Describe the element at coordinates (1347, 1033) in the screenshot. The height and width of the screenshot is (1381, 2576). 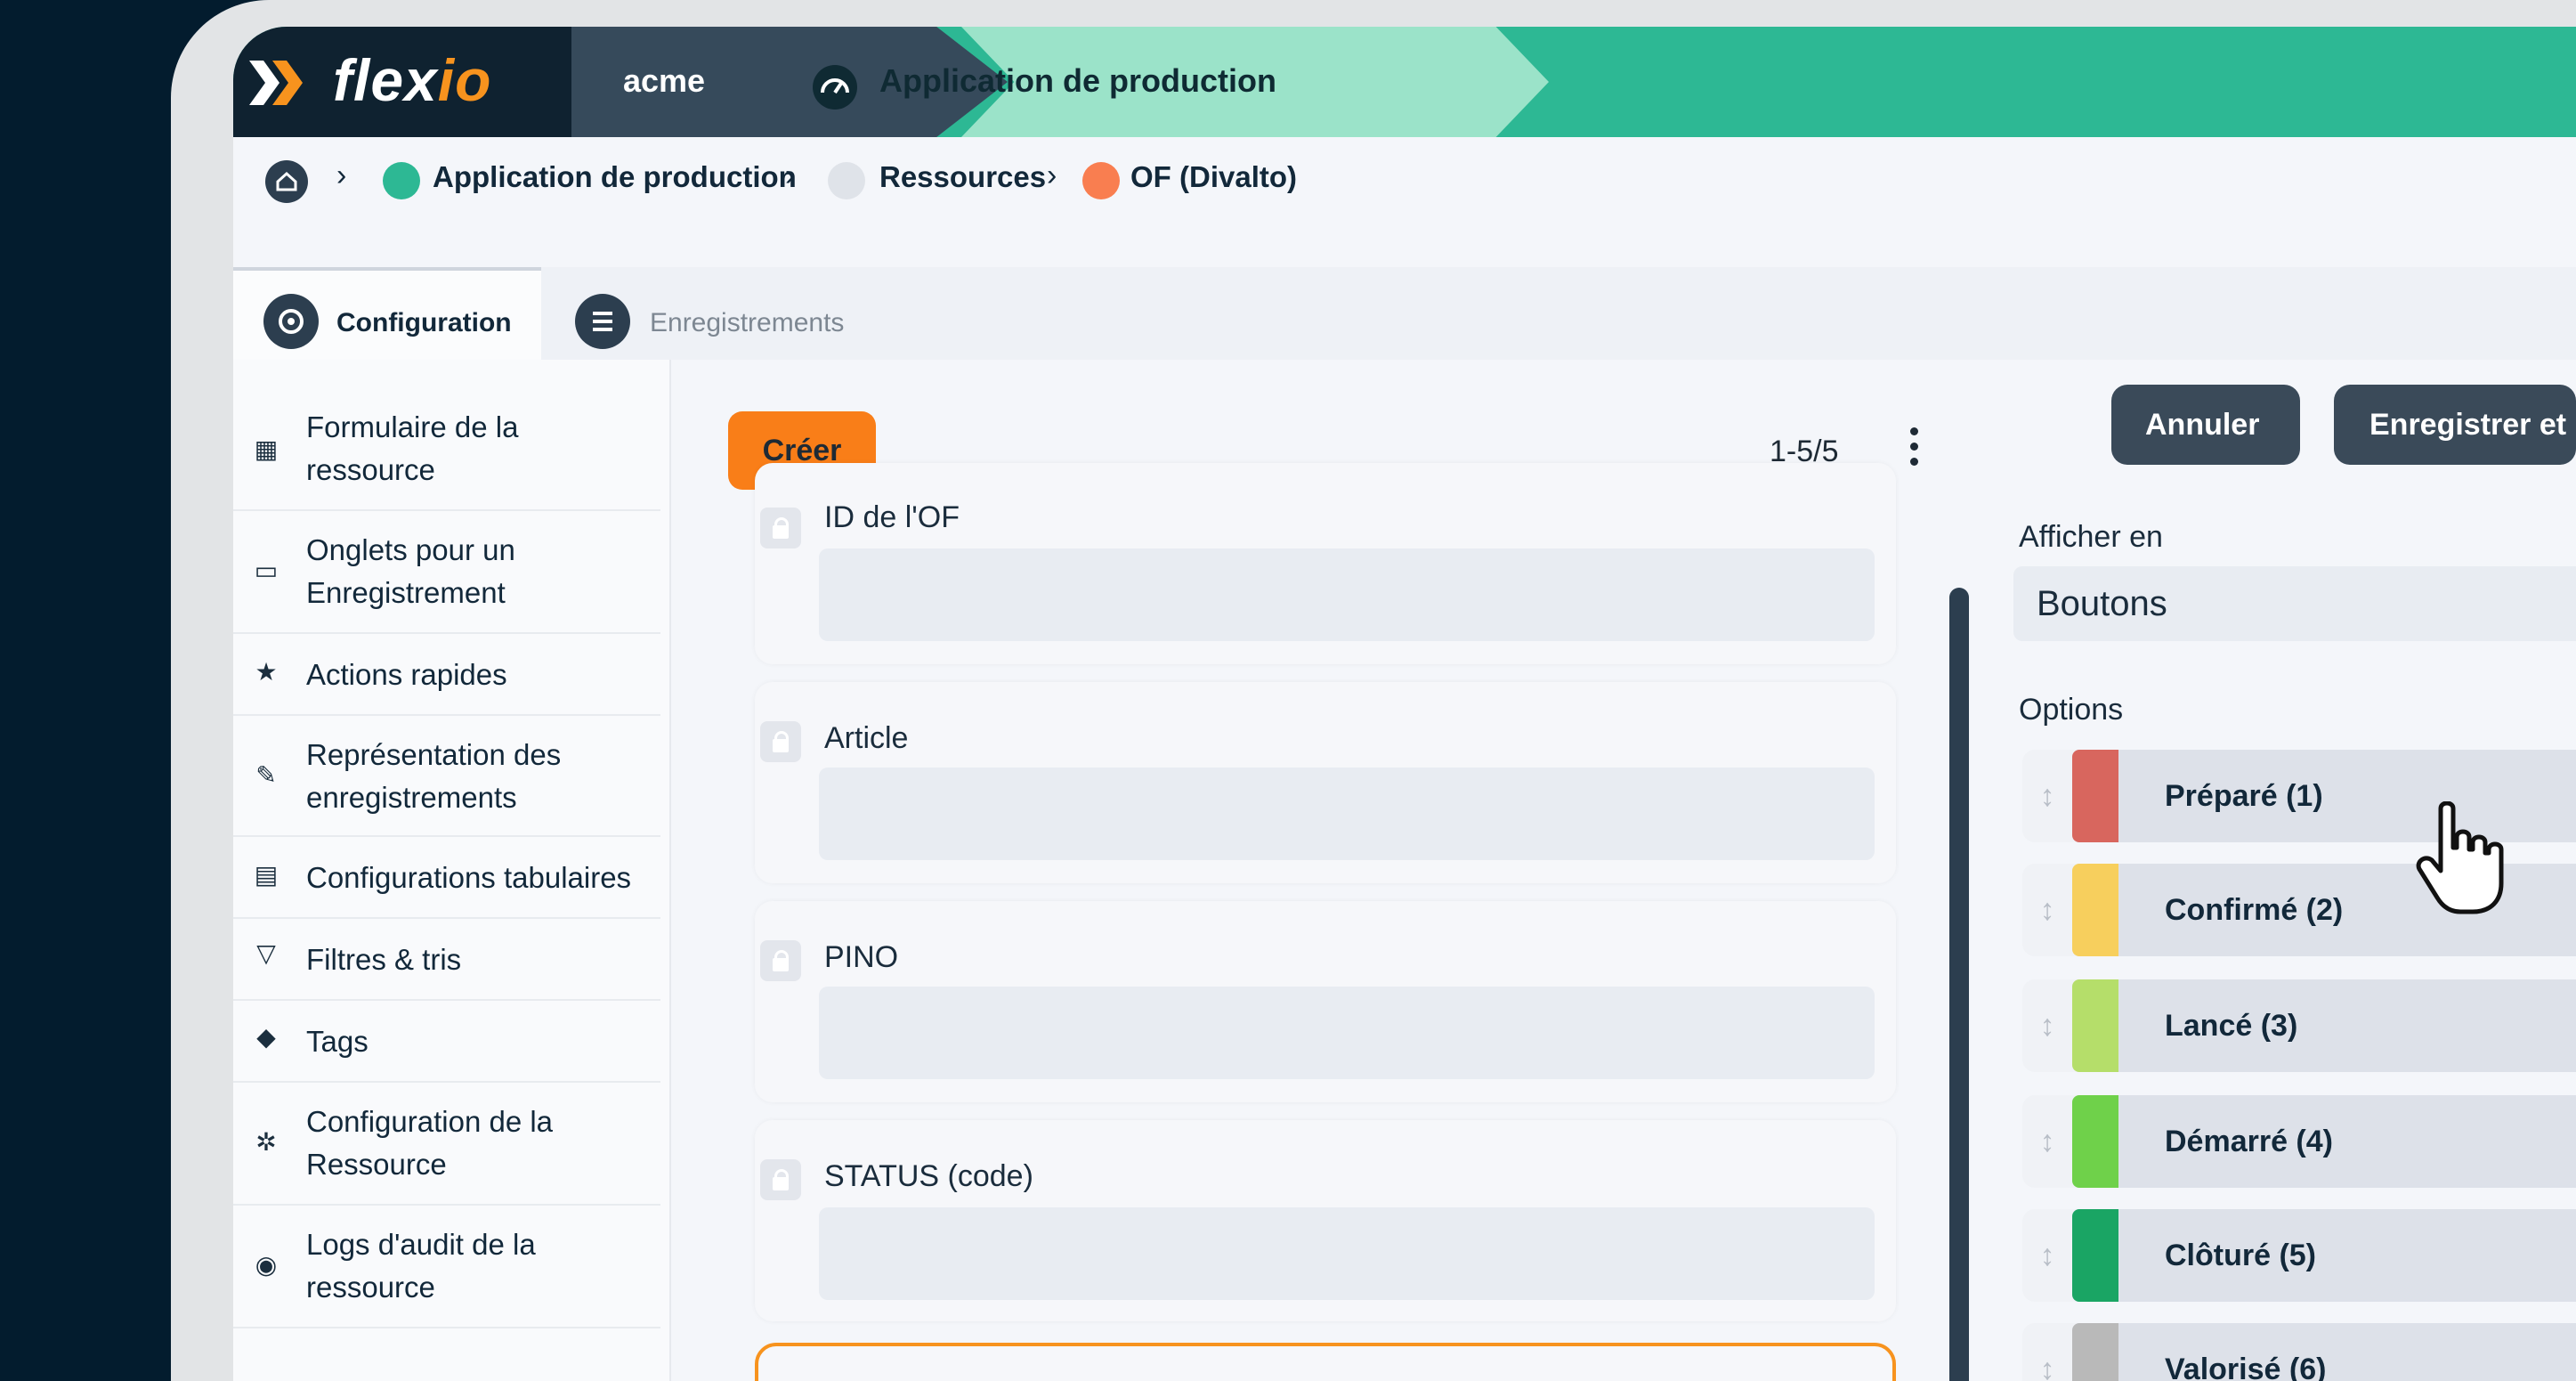
I see `field-input-pino` at that location.